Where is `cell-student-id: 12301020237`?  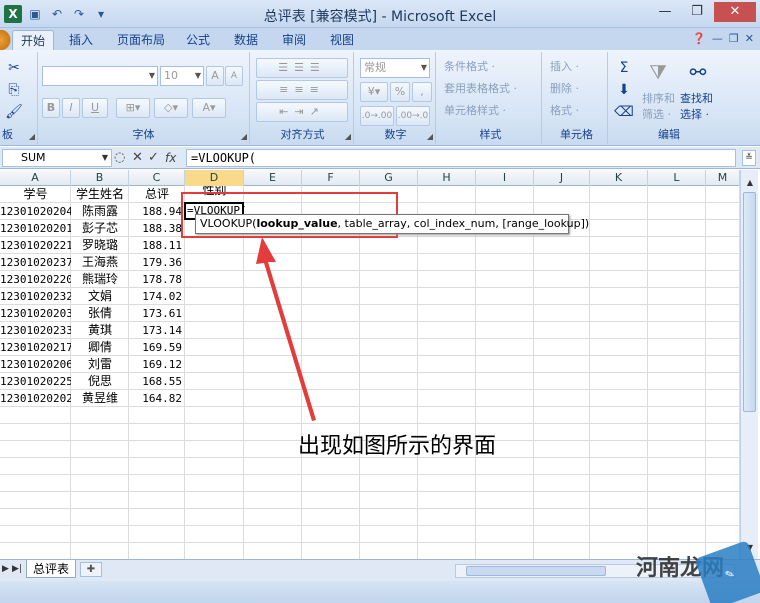
cell-student-id: 12301020237 is located at coordinates (35, 262).